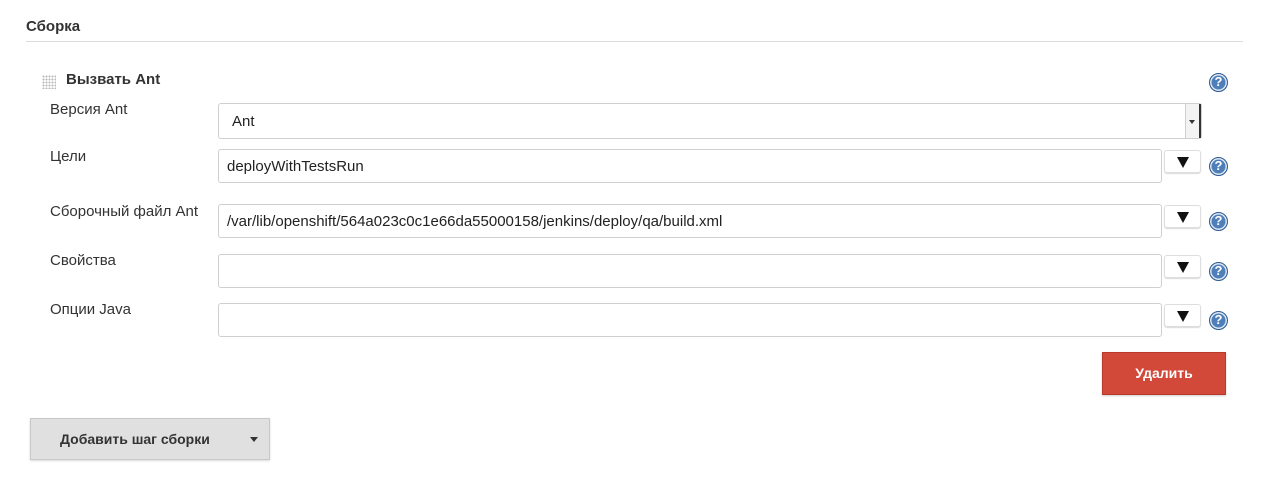 The image size is (1278, 484). I want to click on properties-expand-button, so click(1182, 266).